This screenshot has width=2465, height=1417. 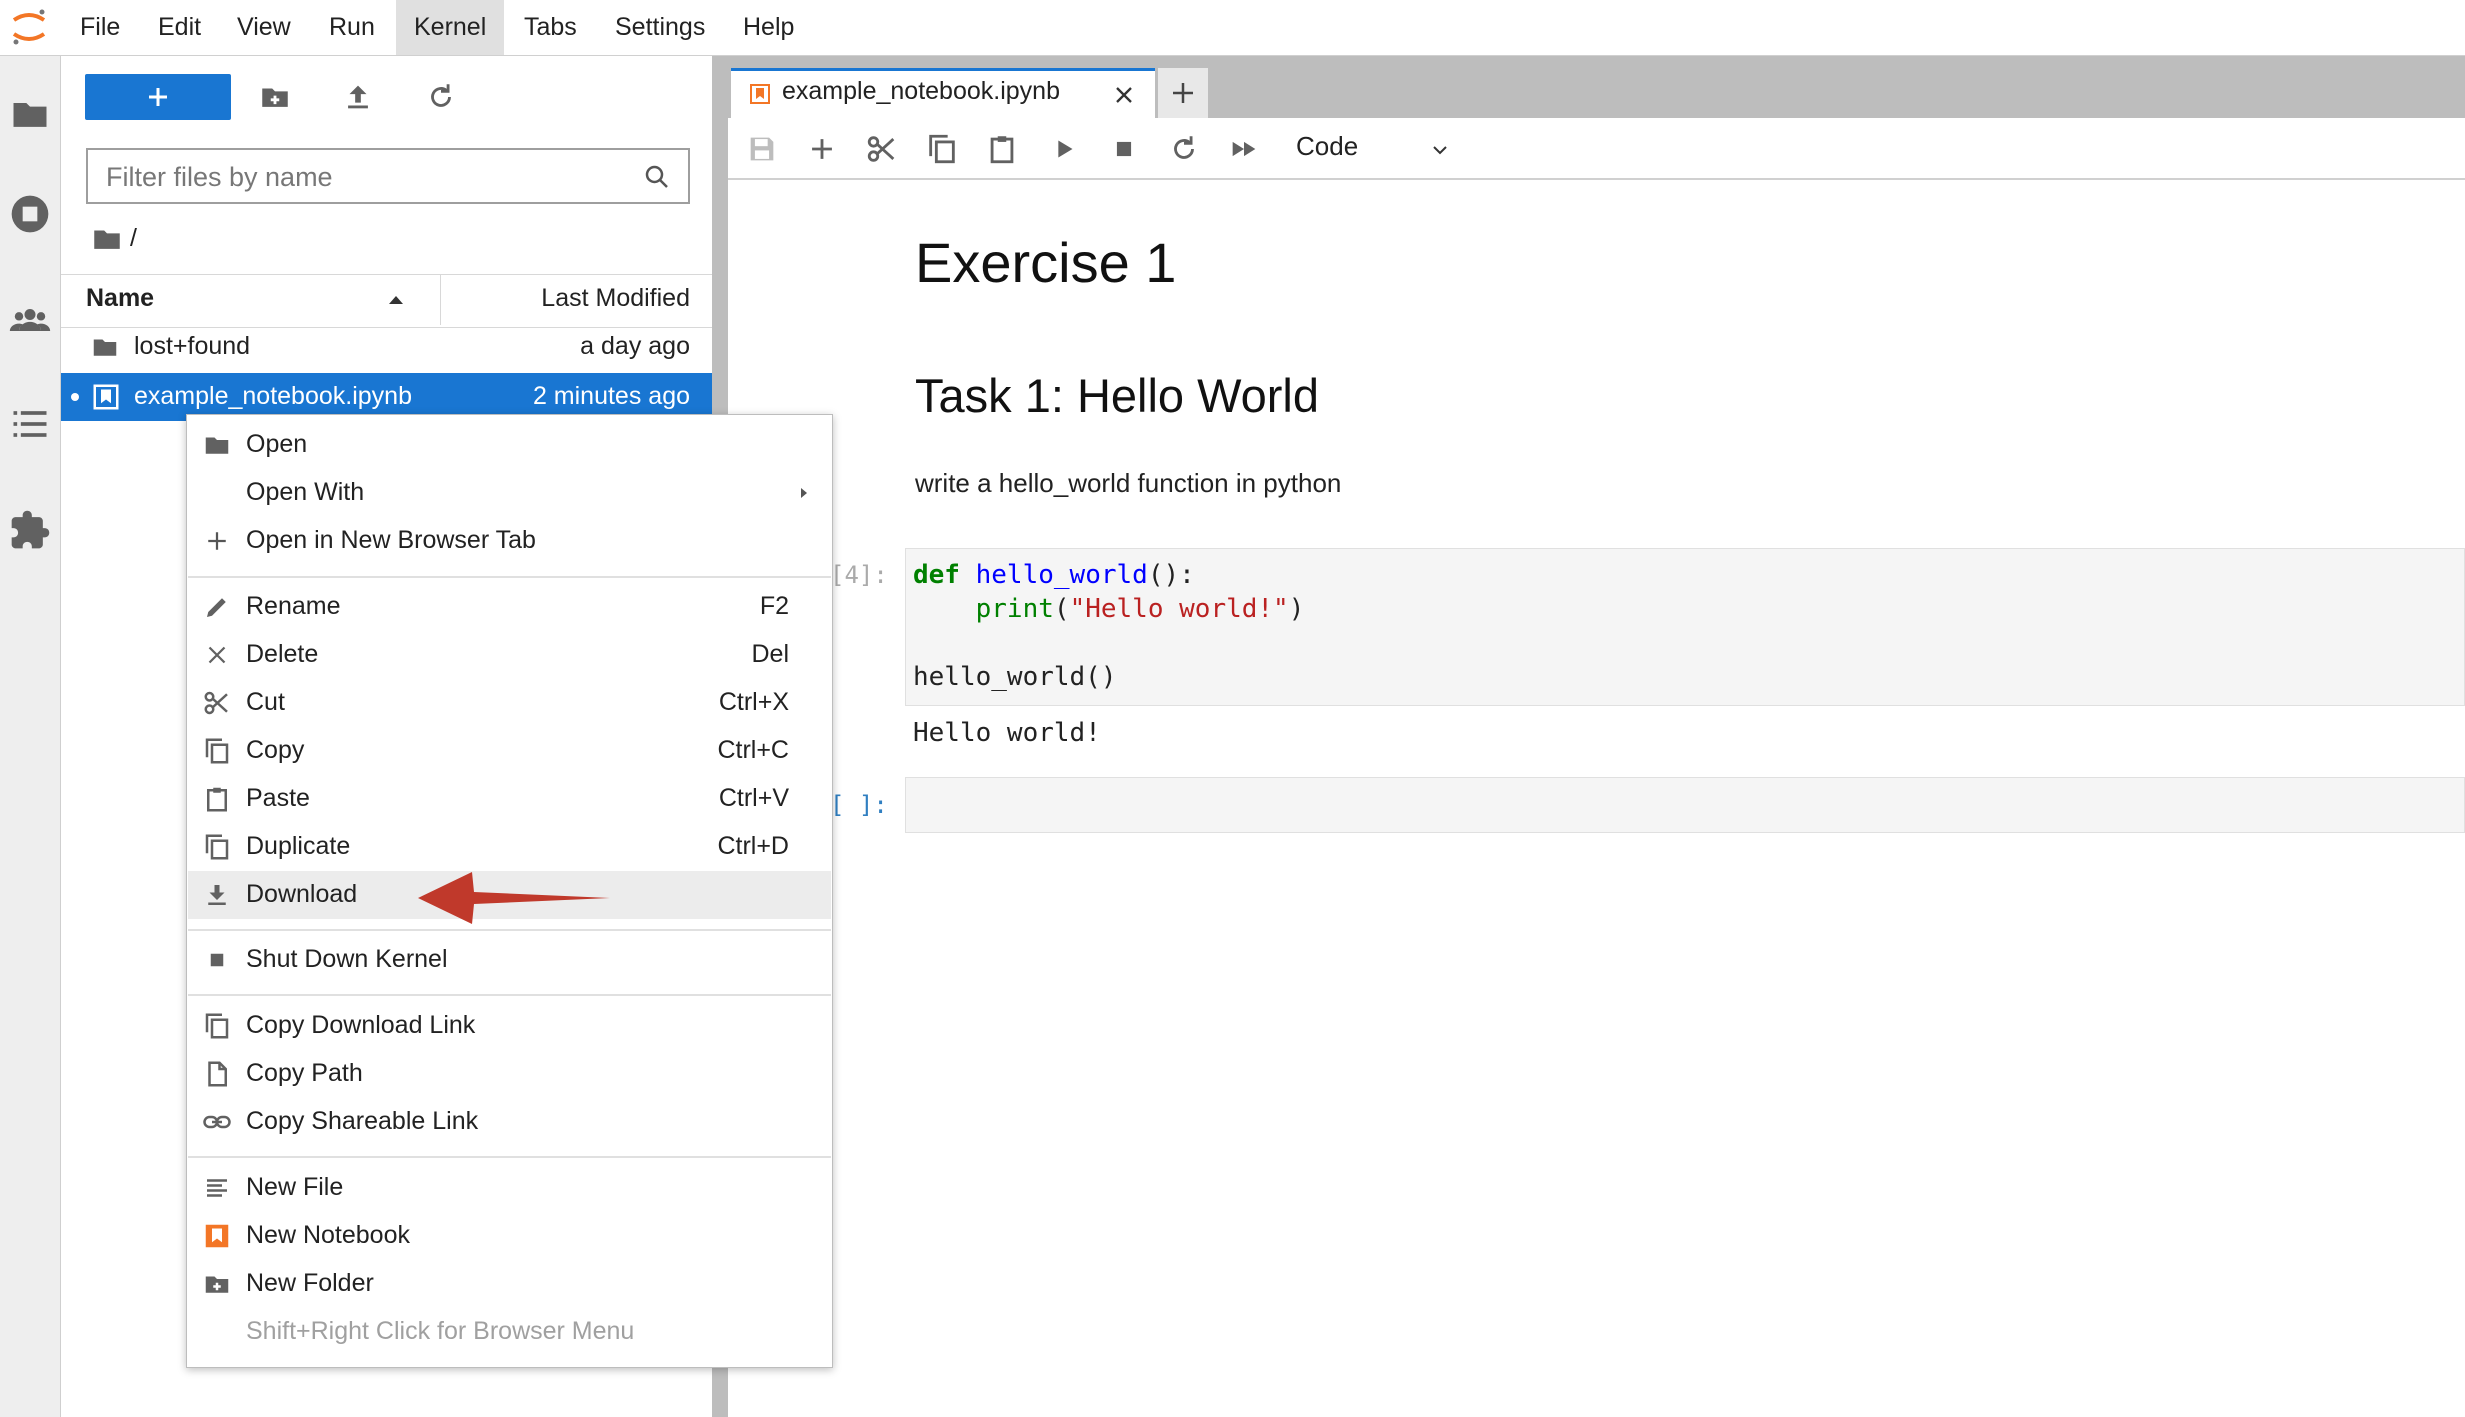 I want to click on menu-file: File, so click(x=100, y=27).